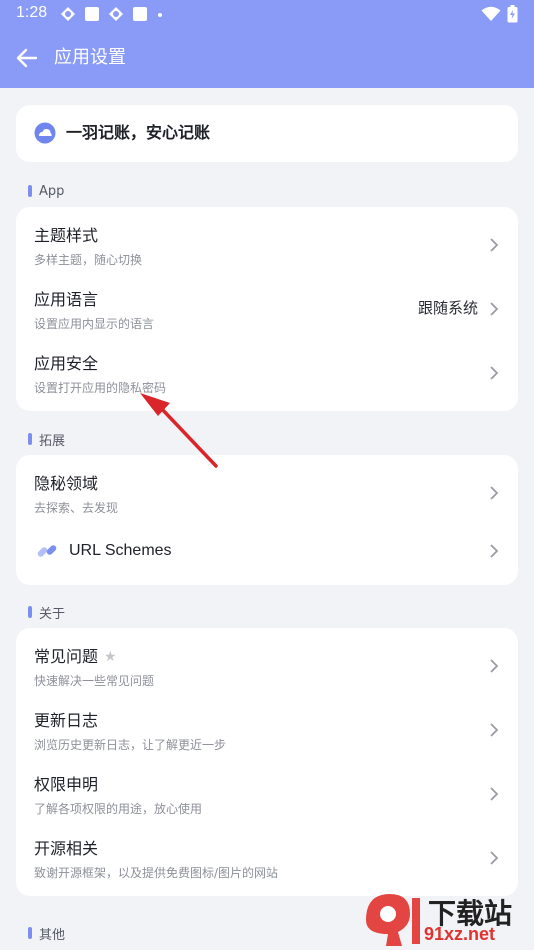 This screenshot has height=950, width=534. I want to click on watermark: 下载站 91xz.net, so click(445, 919).